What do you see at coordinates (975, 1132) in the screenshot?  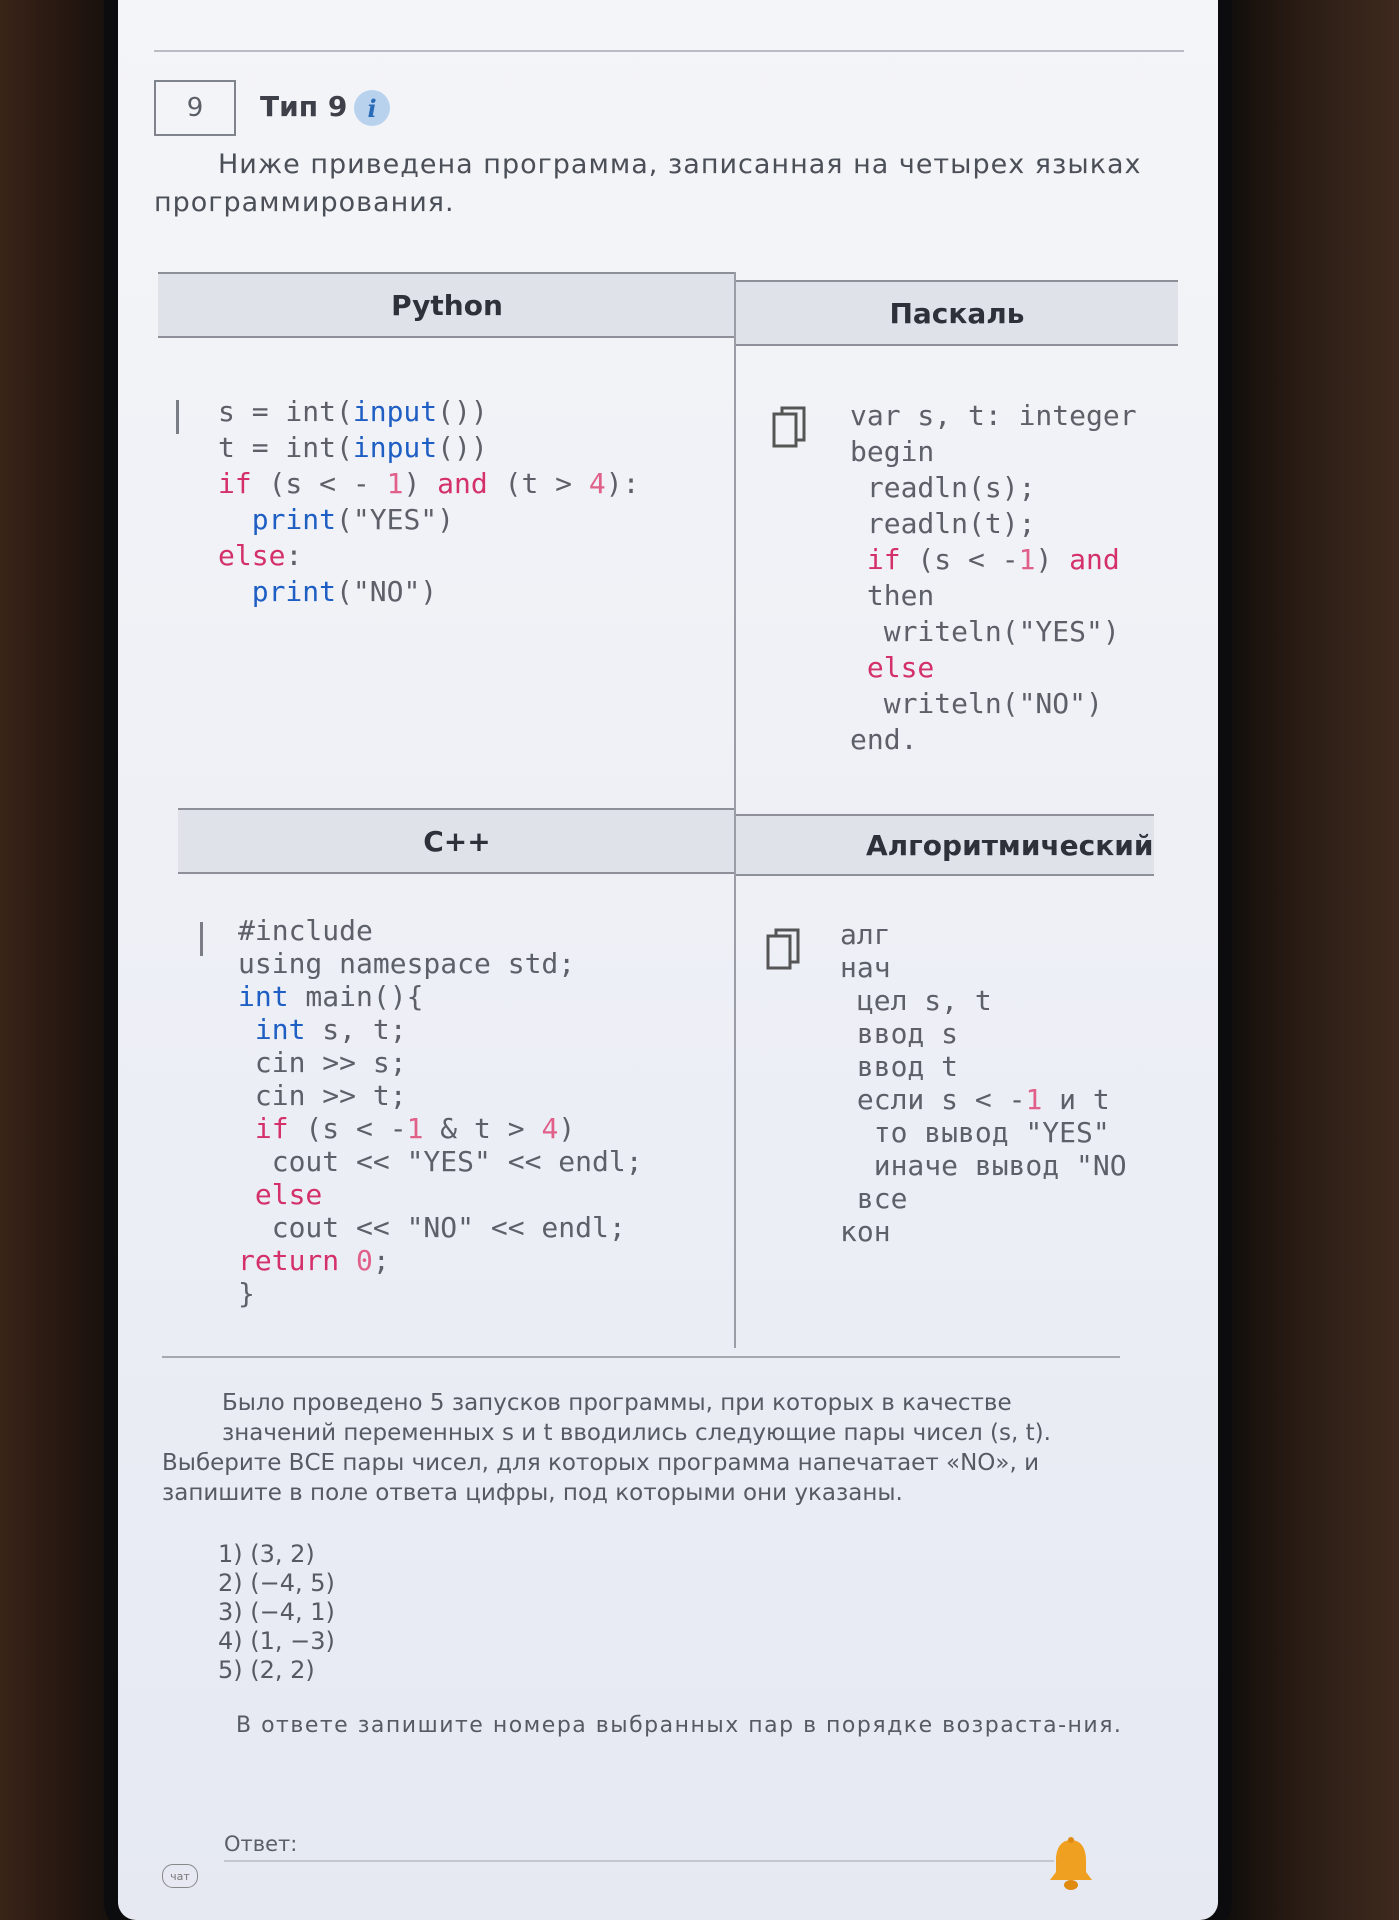 I see `code-line: то вывод "YES"` at bounding box center [975, 1132].